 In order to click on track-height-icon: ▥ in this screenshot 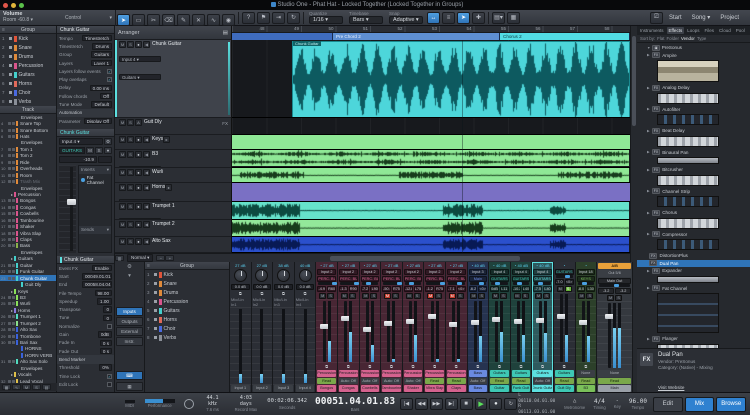, I will do `click(119, 258)`.